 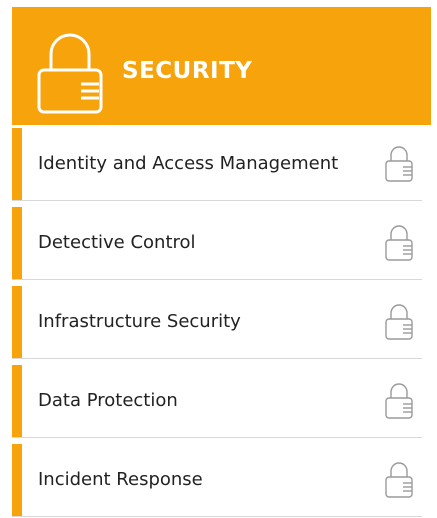 I want to click on list-item-data-protection: Data Protection, so click(x=217, y=401).